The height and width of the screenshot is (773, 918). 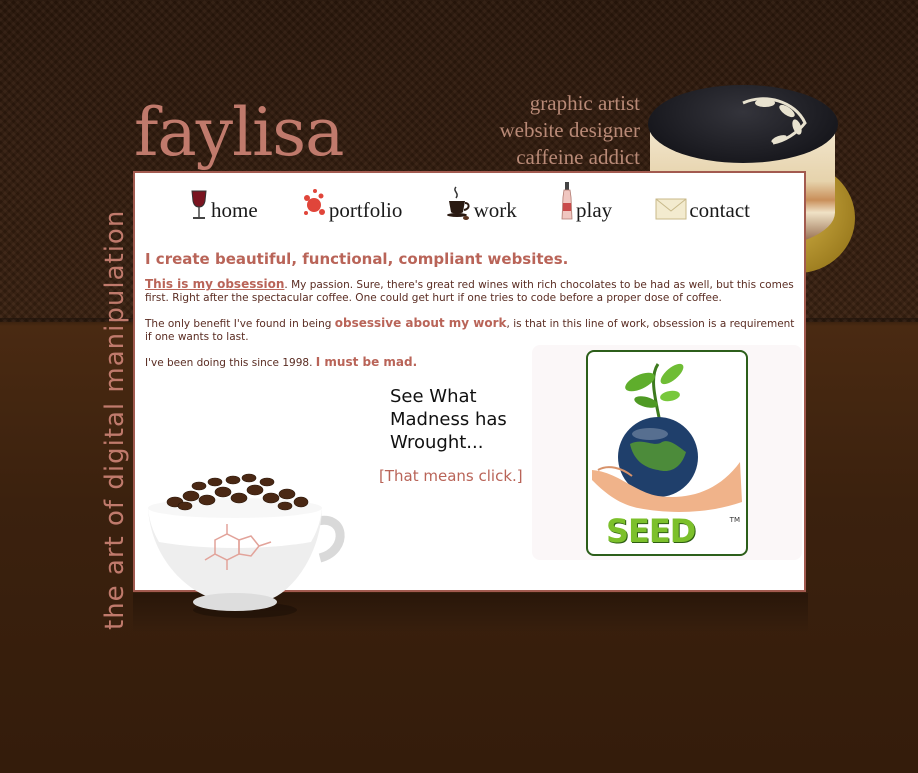 What do you see at coordinates (420, 323) in the screenshot?
I see `benefit-highlight: obsessive about my work` at bounding box center [420, 323].